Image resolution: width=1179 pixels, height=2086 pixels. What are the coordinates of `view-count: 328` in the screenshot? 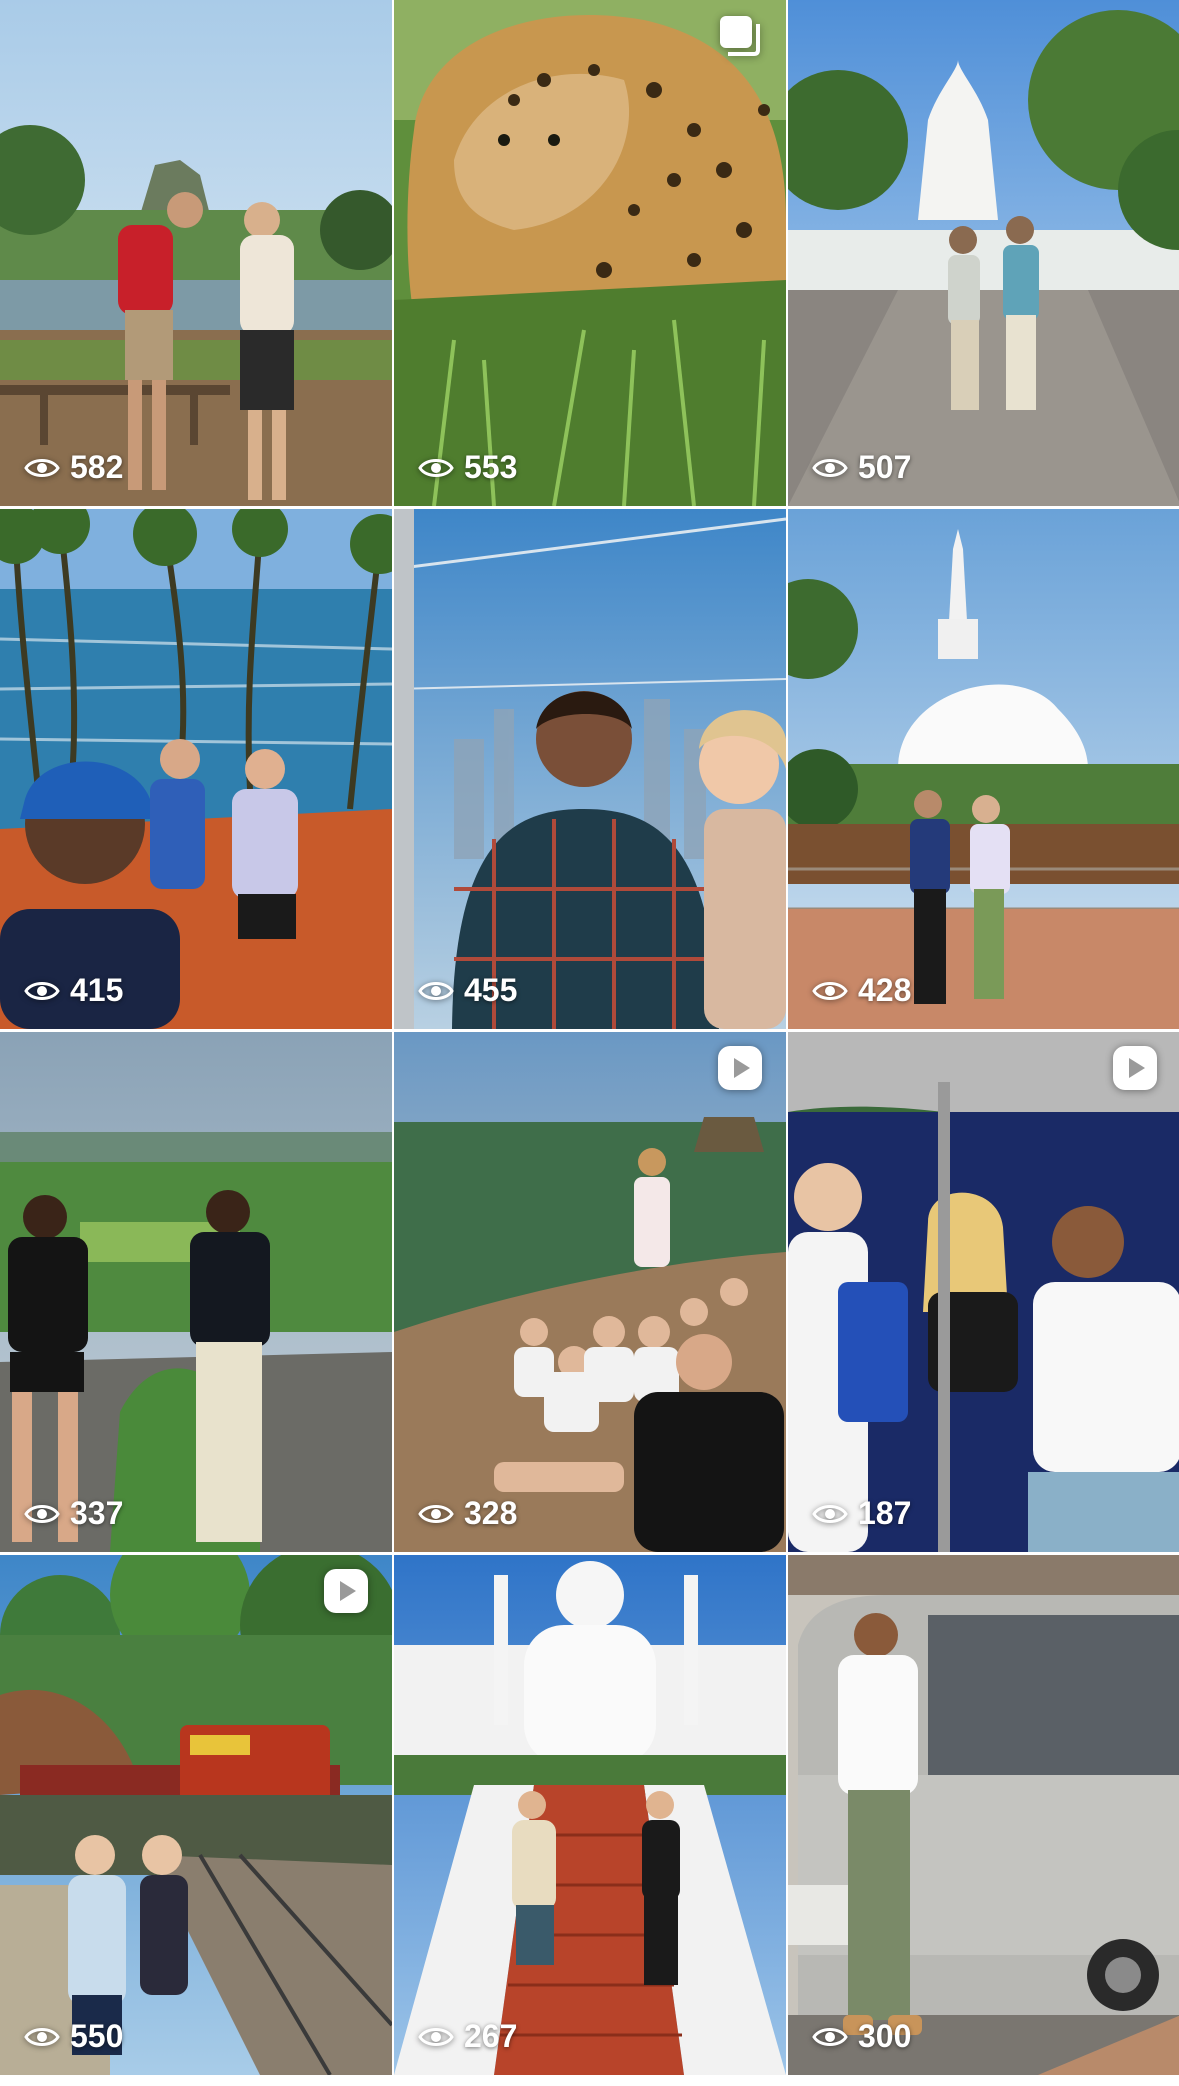 It's located at (467, 1513).